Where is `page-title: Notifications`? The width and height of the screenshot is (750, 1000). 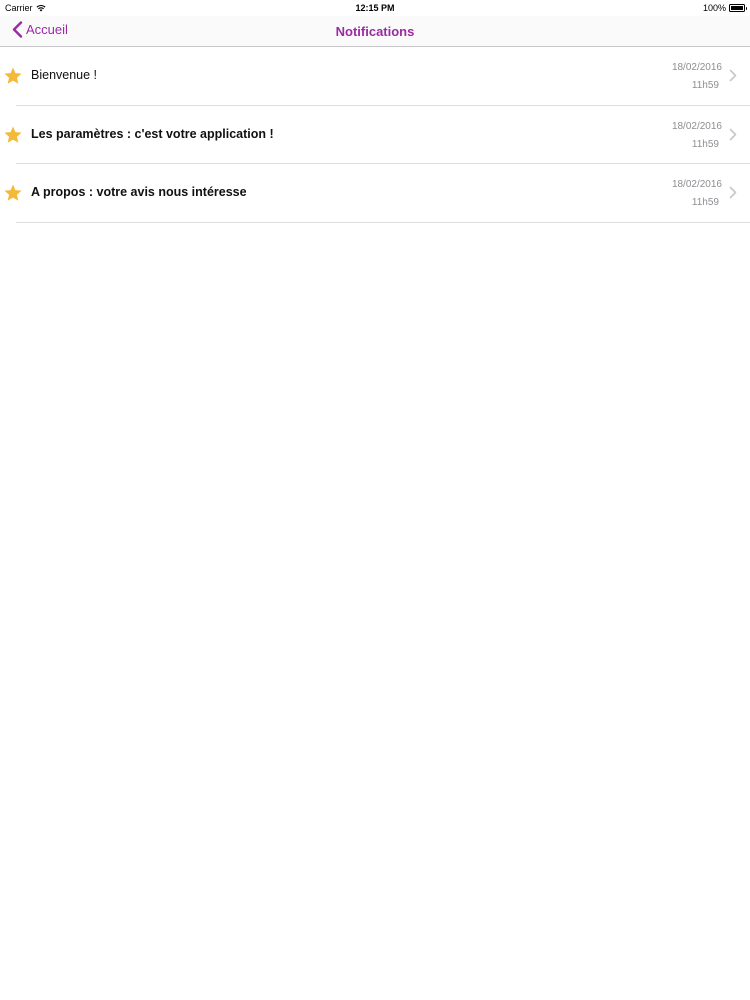
page-title: Notifications is located at coordinates (375, 31).